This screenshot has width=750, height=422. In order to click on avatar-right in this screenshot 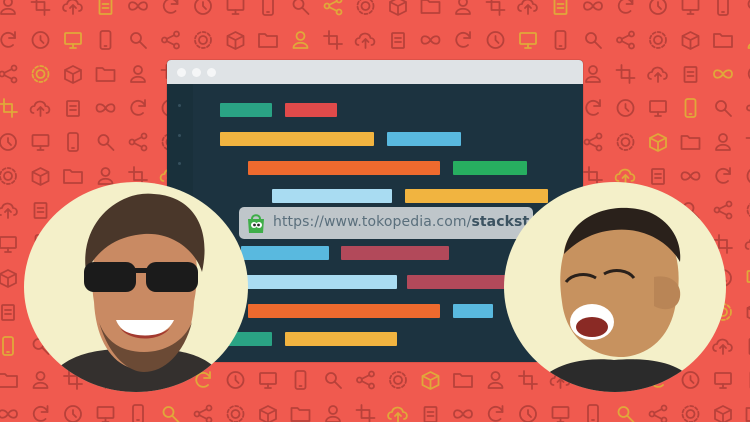, I will do `click(615, 287)`.